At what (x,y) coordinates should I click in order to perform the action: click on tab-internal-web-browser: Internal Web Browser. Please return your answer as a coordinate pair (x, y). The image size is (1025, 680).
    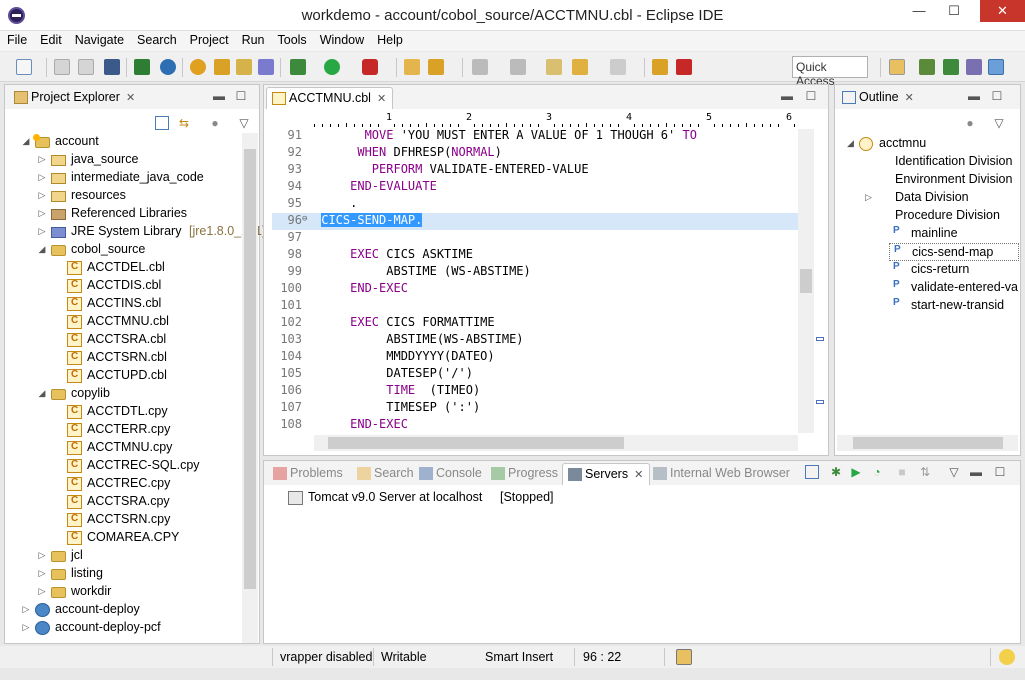
    Looking at the image, I should click on (722, 474).